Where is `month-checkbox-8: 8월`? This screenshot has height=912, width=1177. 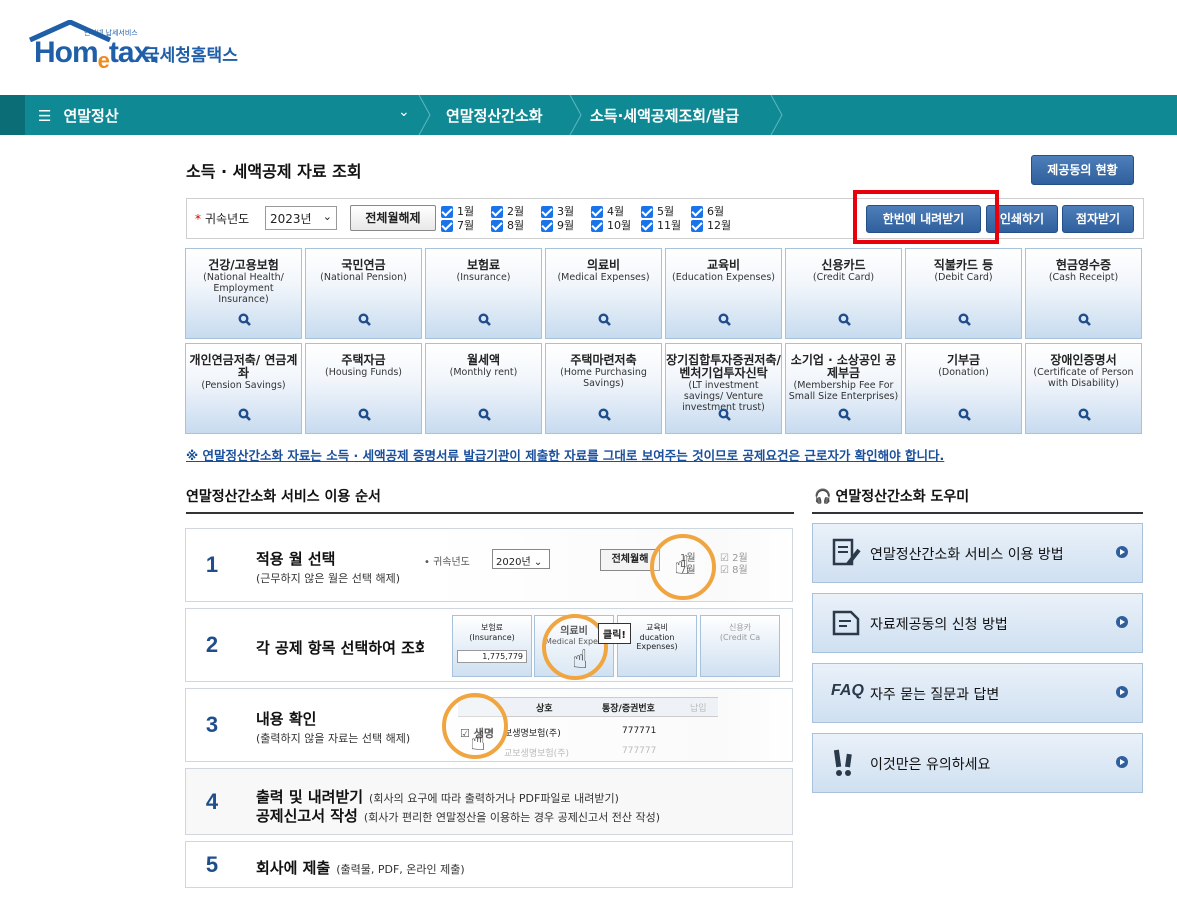 month-checkbox-8: 8월 is located at coordinates (507, 226).